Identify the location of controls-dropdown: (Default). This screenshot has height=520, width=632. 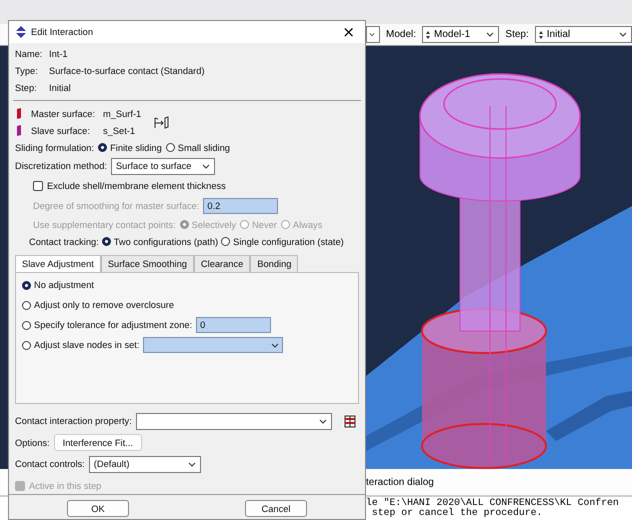
(144, 464).